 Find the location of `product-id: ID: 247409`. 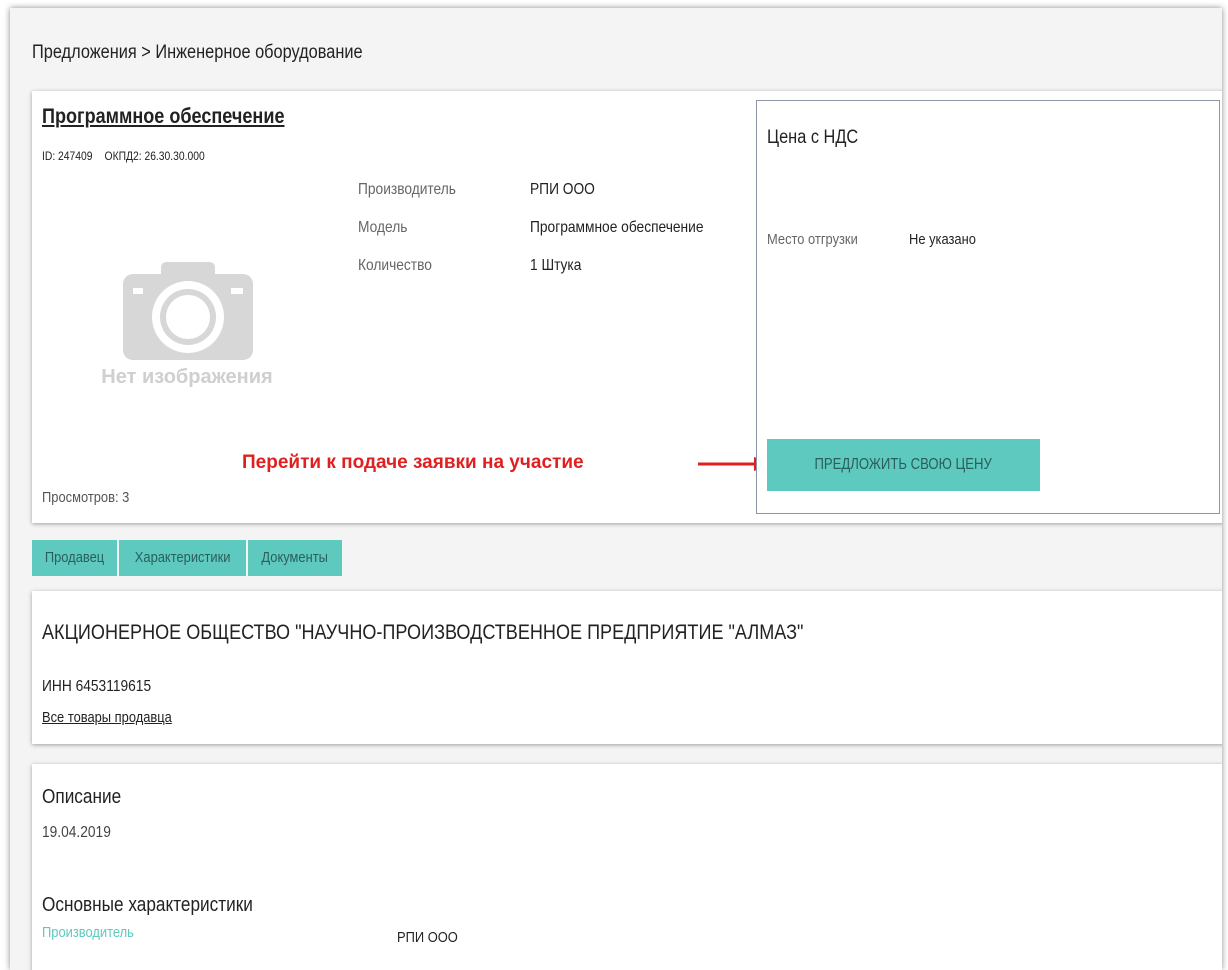

product-id: ID: 247409 is located at coordinates (67, 156).